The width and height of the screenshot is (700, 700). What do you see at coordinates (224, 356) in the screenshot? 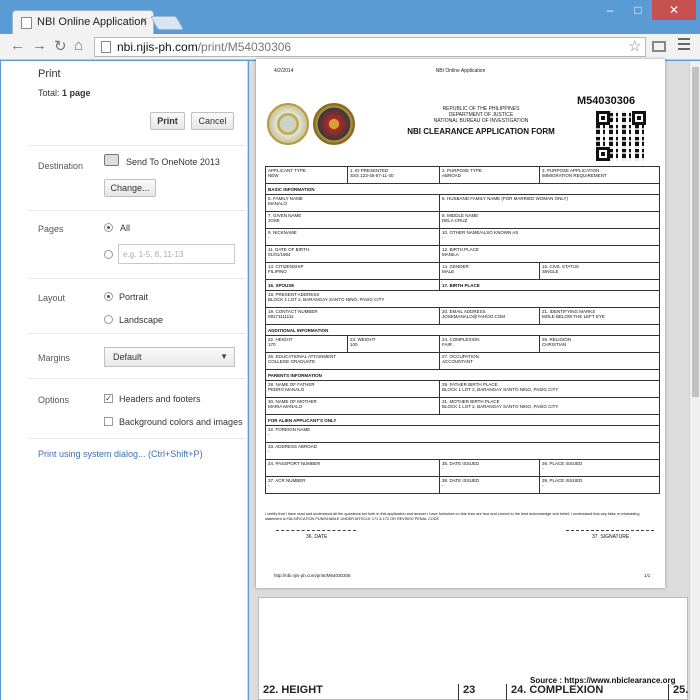
I see `chevron-down-icon: ▼` at bounding box center [224, 356].